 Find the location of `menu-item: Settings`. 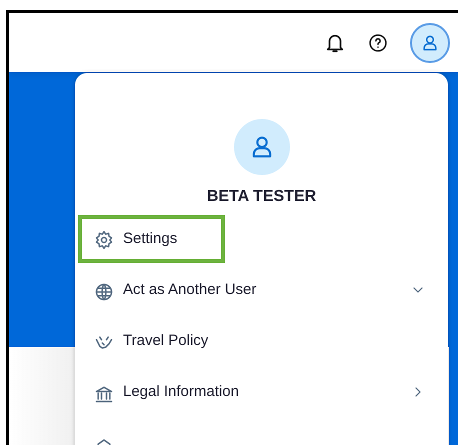

menu-item: Settings is located at coordinates (151, 239).